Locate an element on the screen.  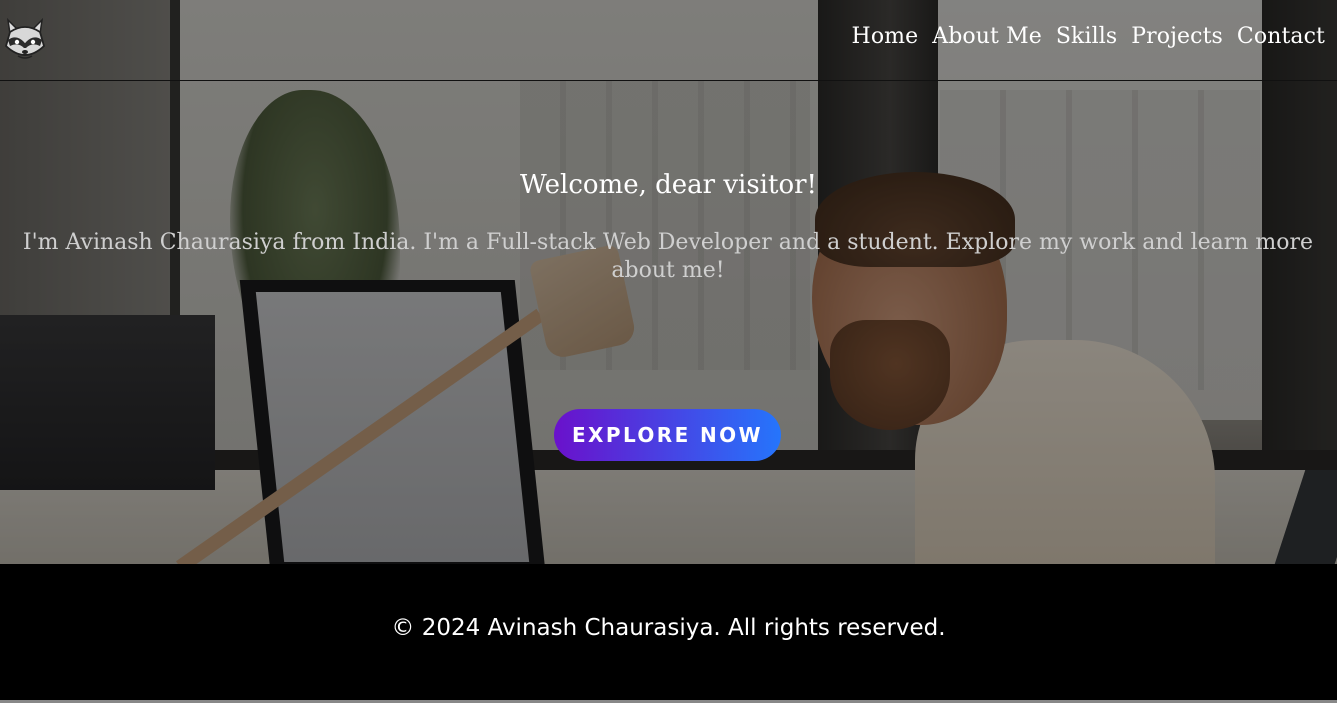
hero-title: Welcome, dear visitor! is located at coordinates (668, 185).